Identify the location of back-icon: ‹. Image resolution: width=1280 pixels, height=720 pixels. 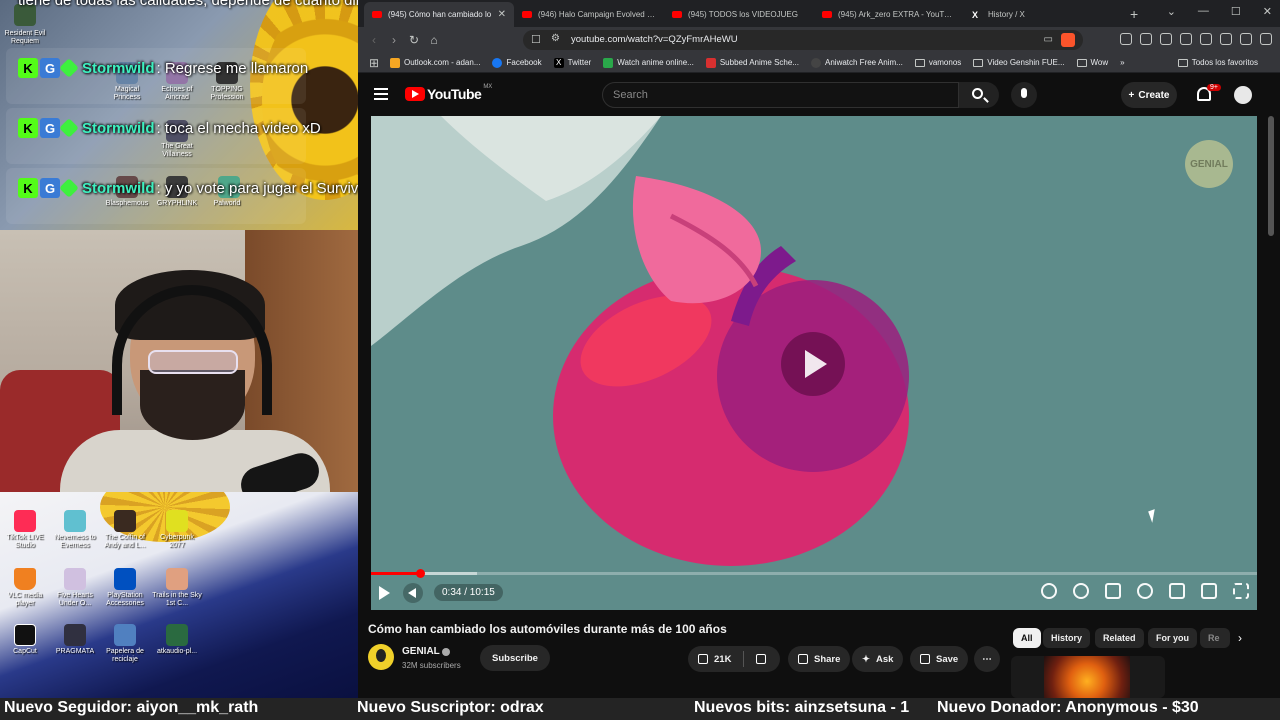
(374, 40).